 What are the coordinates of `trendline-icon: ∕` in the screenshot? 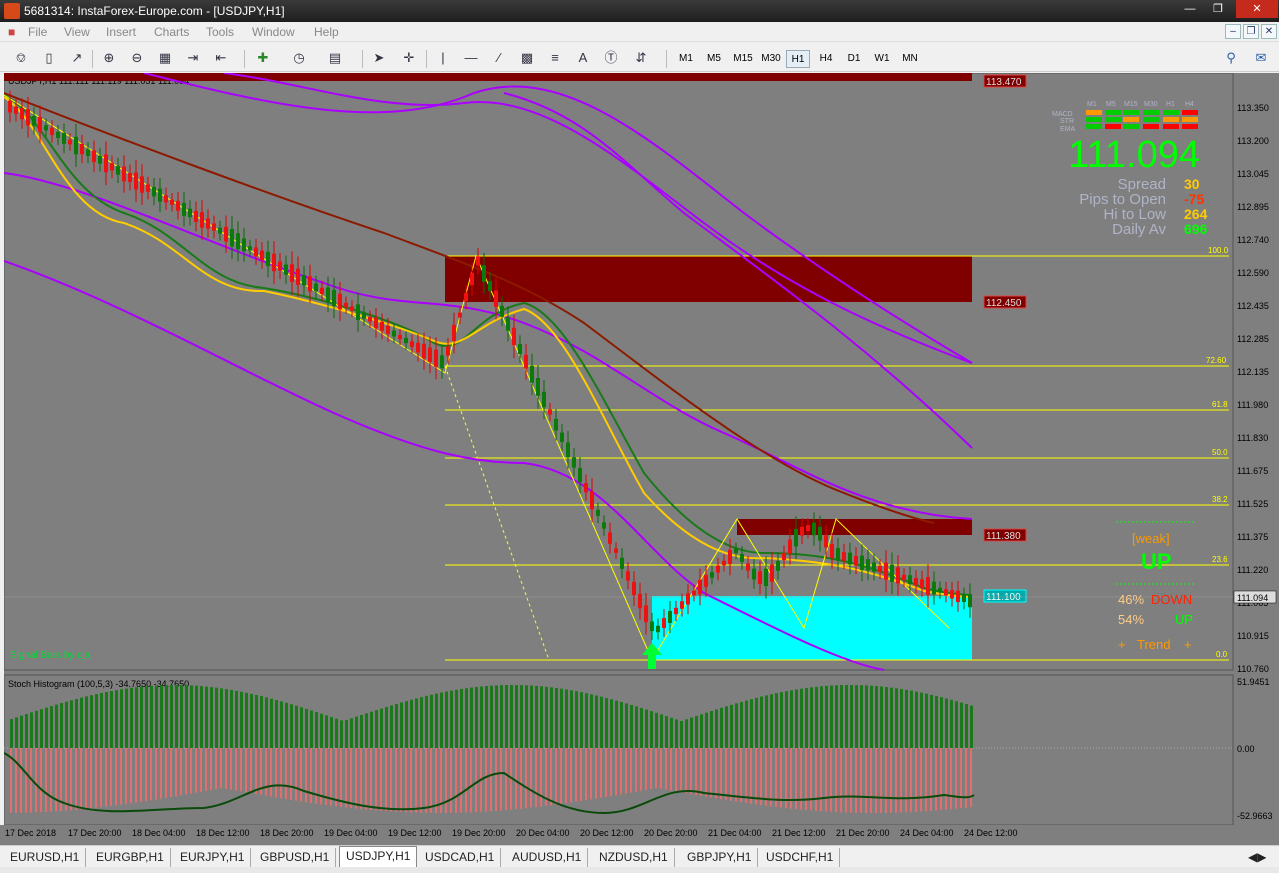 It's located at (499, 58).